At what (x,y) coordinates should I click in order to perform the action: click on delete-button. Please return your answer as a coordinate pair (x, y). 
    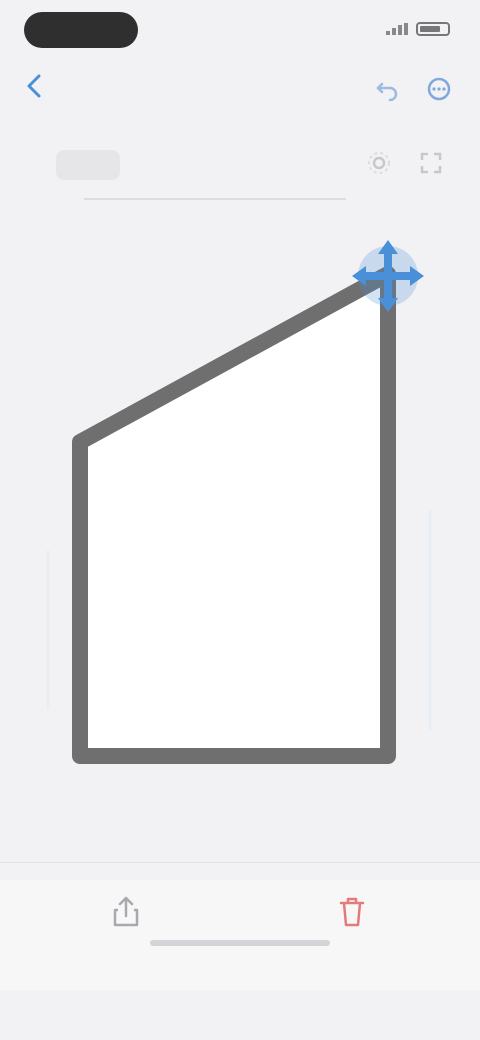
    Looking at the image, I should click on (352, 929).